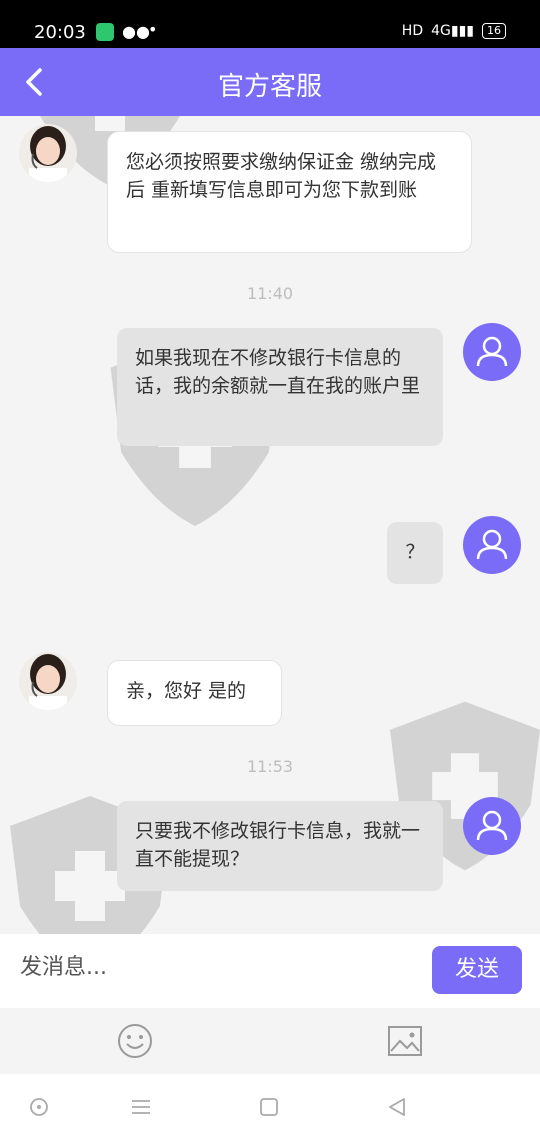  What do you see at coordinates (397, 1107) in the screenshot?
I see `nav-back-icon` at bounding box center [397, 1107].